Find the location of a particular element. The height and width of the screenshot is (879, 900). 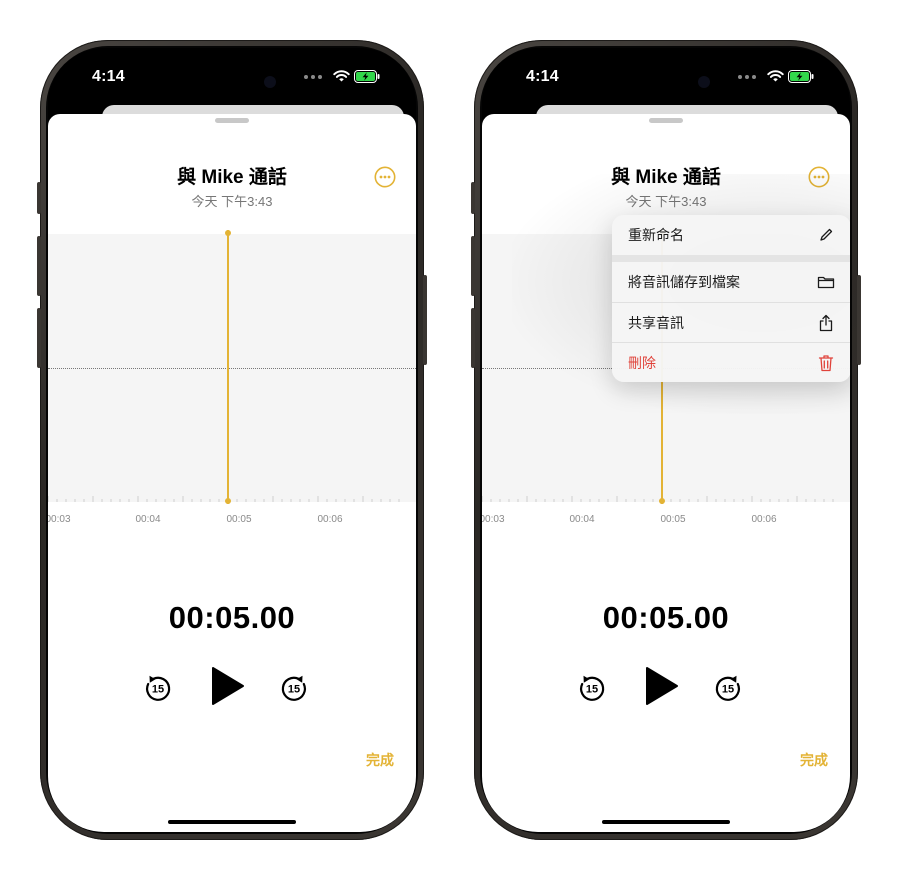

menu-item-label: 刪除 is located at coordinates (642, 362).